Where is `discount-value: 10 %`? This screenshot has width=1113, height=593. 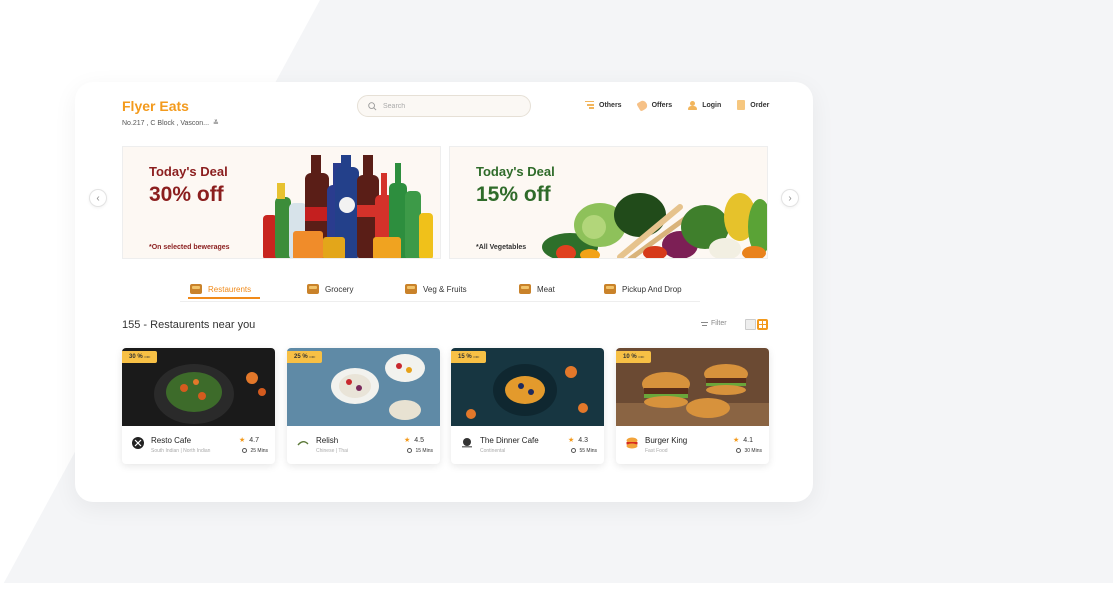
discount-value: 10 % is located at coordinates (630, 357).